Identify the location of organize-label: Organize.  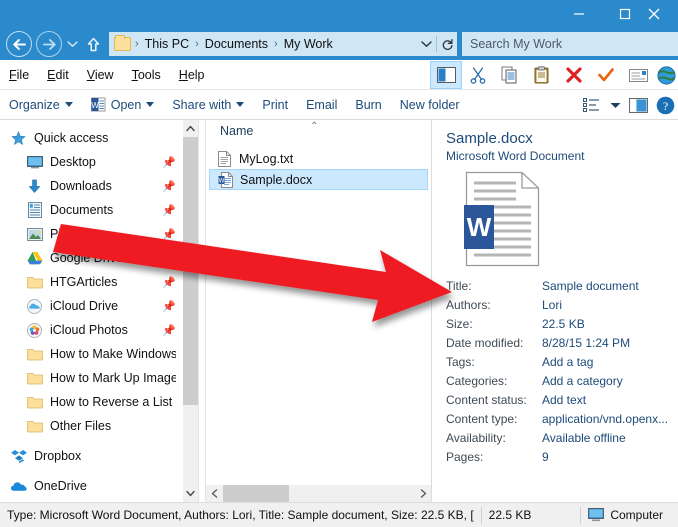
(34, 104).